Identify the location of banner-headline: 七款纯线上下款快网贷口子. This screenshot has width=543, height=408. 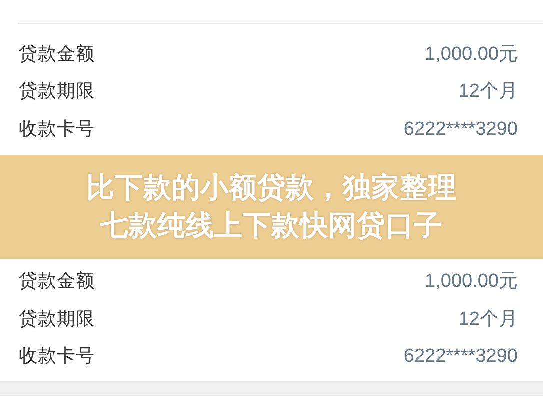
(271, 226).